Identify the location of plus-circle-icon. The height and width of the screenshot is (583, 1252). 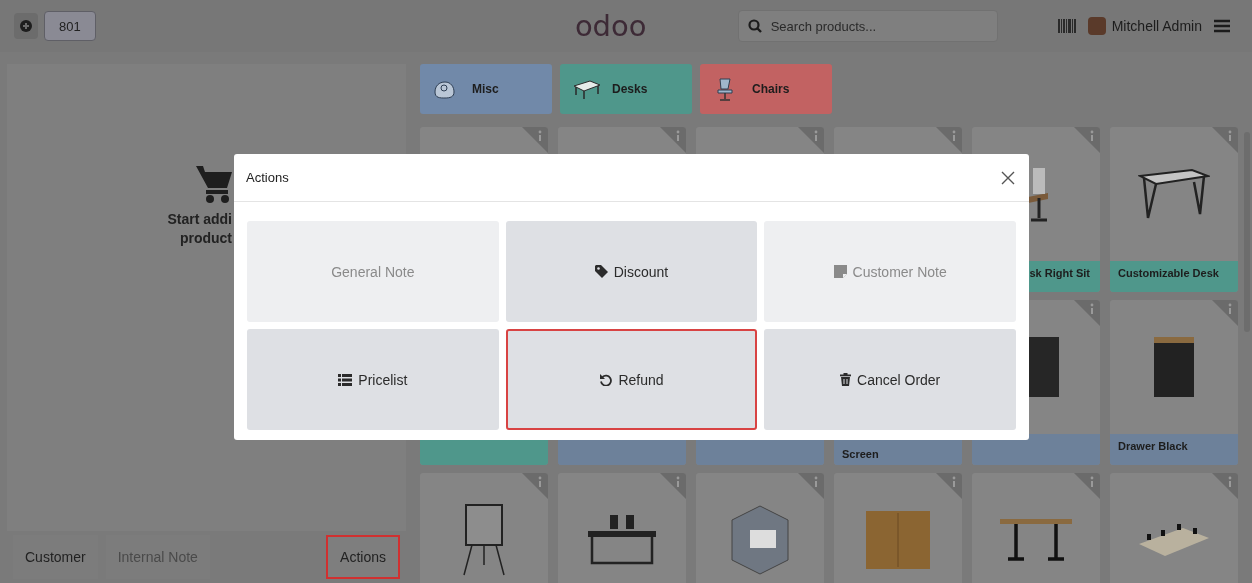
(26, 26).